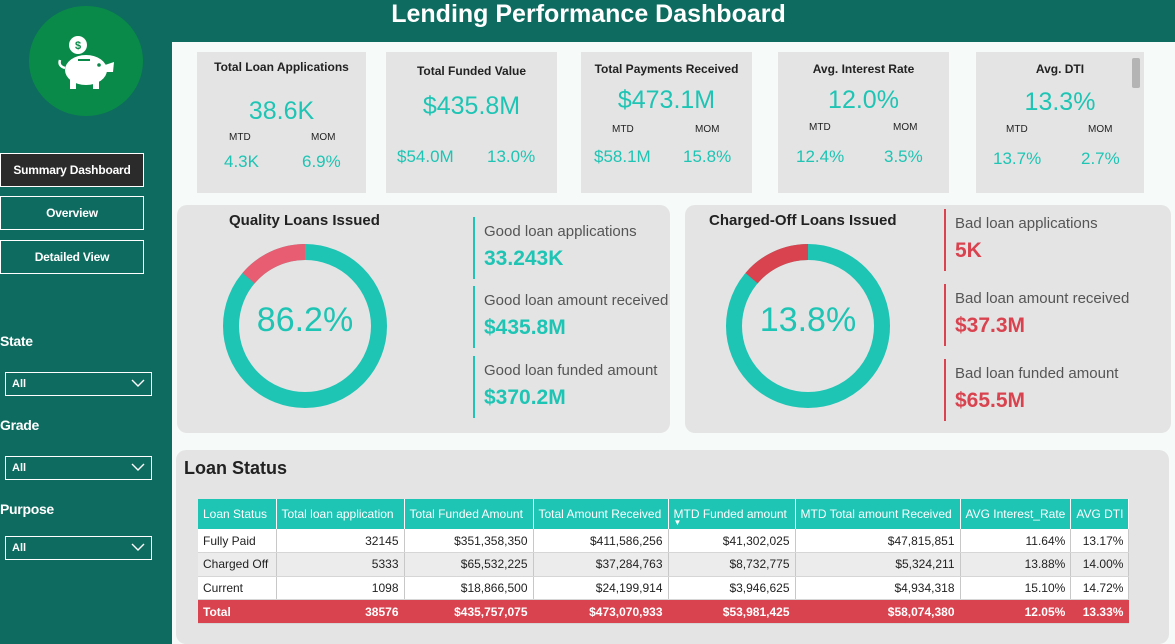  What do you see at coordinates (1026, 223) in the screenshot?
I see `metric-label: Bad loan applications` at bounding box center [1026, 223].